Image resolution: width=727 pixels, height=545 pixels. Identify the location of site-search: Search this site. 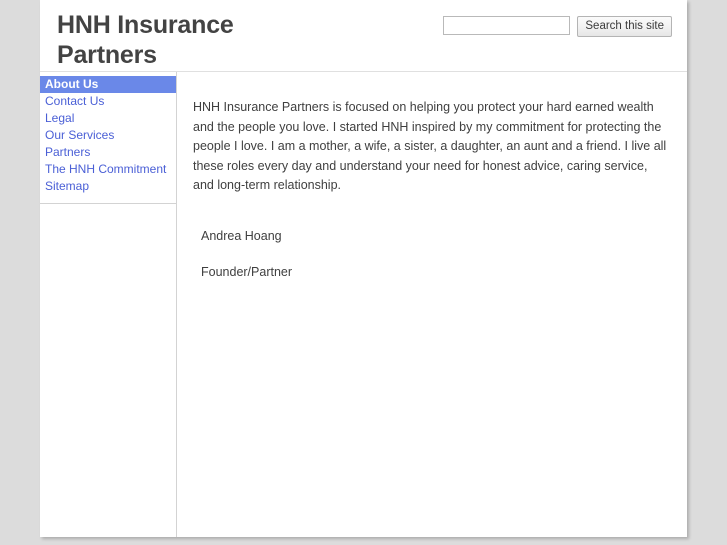
(557, 26).